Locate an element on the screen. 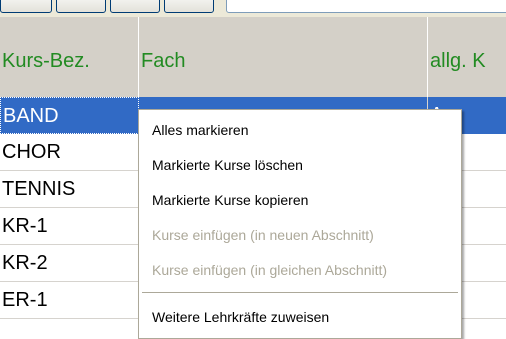  toolbar is located at coordinates (253, 8).